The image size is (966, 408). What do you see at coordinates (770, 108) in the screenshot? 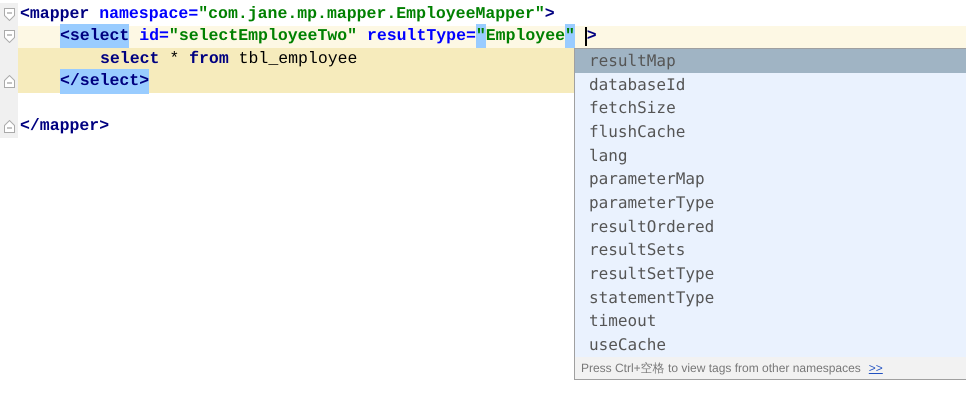
I see `completion-item: fetchSize` at bounding box center [770, 108].